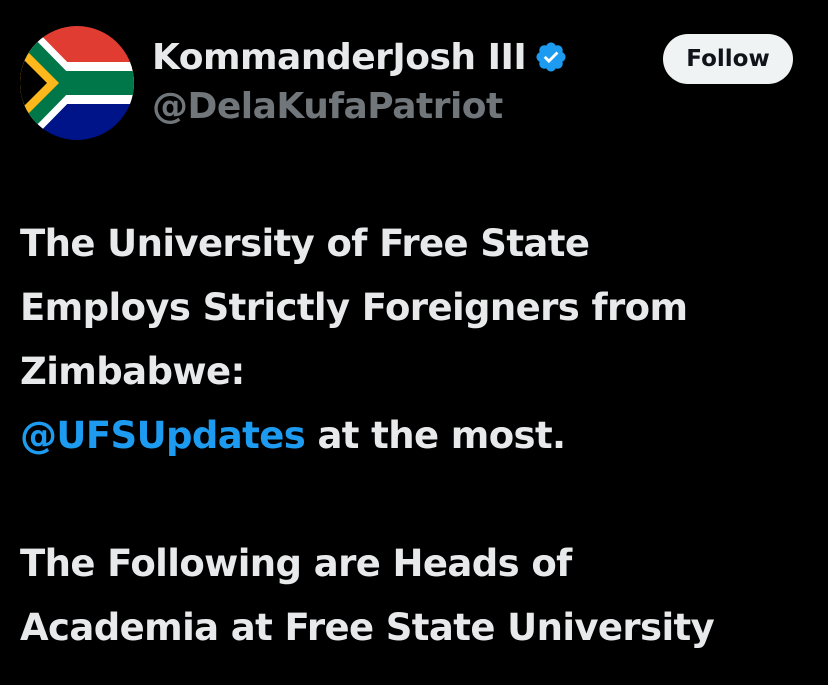 The width and height of the screenshot is (828, 685). Describe the element at coordinates (367, 627) in the screenshot. I see `tweet-line: Academia at Free State University` at that location.